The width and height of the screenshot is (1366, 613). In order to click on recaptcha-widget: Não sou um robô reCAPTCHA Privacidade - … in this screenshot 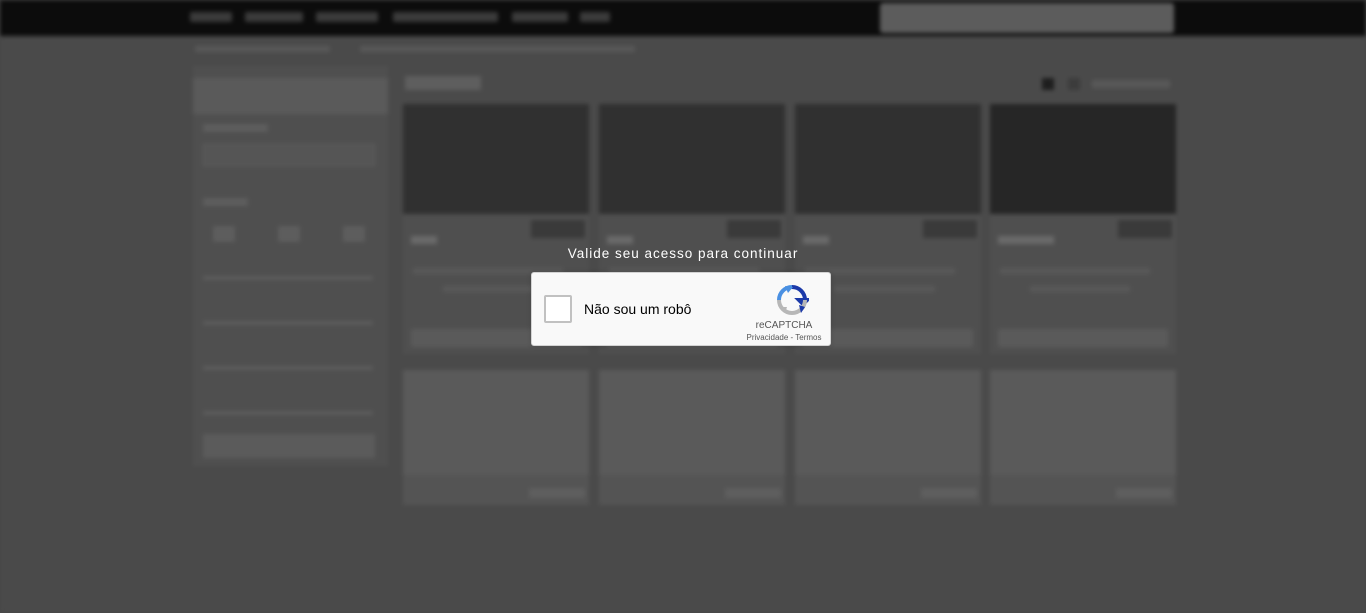, I will do `click(681, 309)`.